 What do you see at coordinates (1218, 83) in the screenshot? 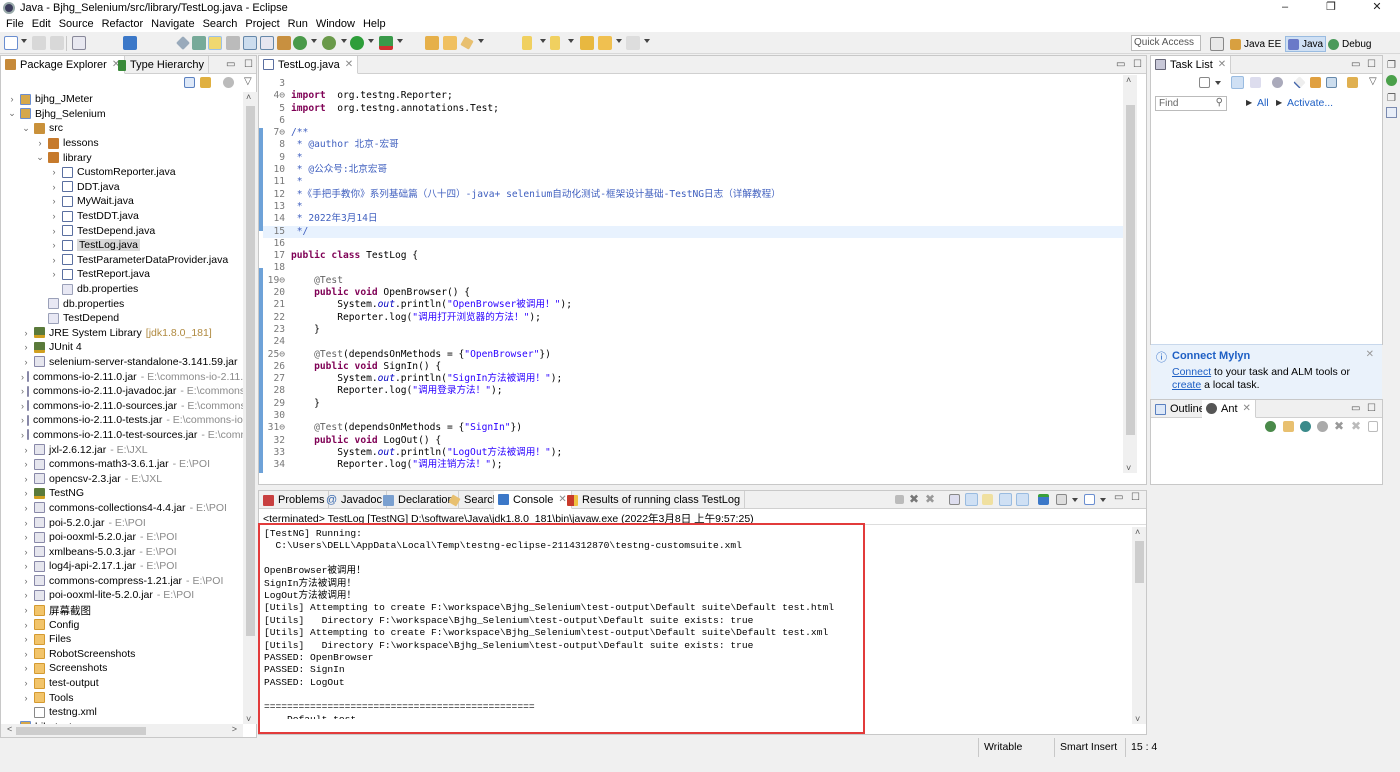
I see `new-task-dropdown-icon` at bounding box center [1218, 83].